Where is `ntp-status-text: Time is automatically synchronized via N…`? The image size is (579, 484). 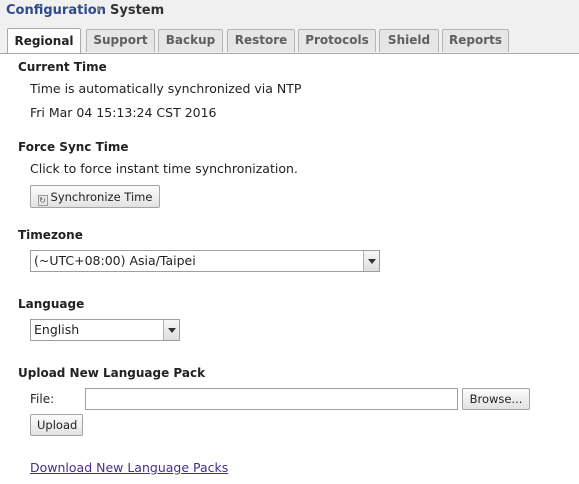
ntp-status-text: Time is automatically synchronized via N… is located at coordinates (166, 88).